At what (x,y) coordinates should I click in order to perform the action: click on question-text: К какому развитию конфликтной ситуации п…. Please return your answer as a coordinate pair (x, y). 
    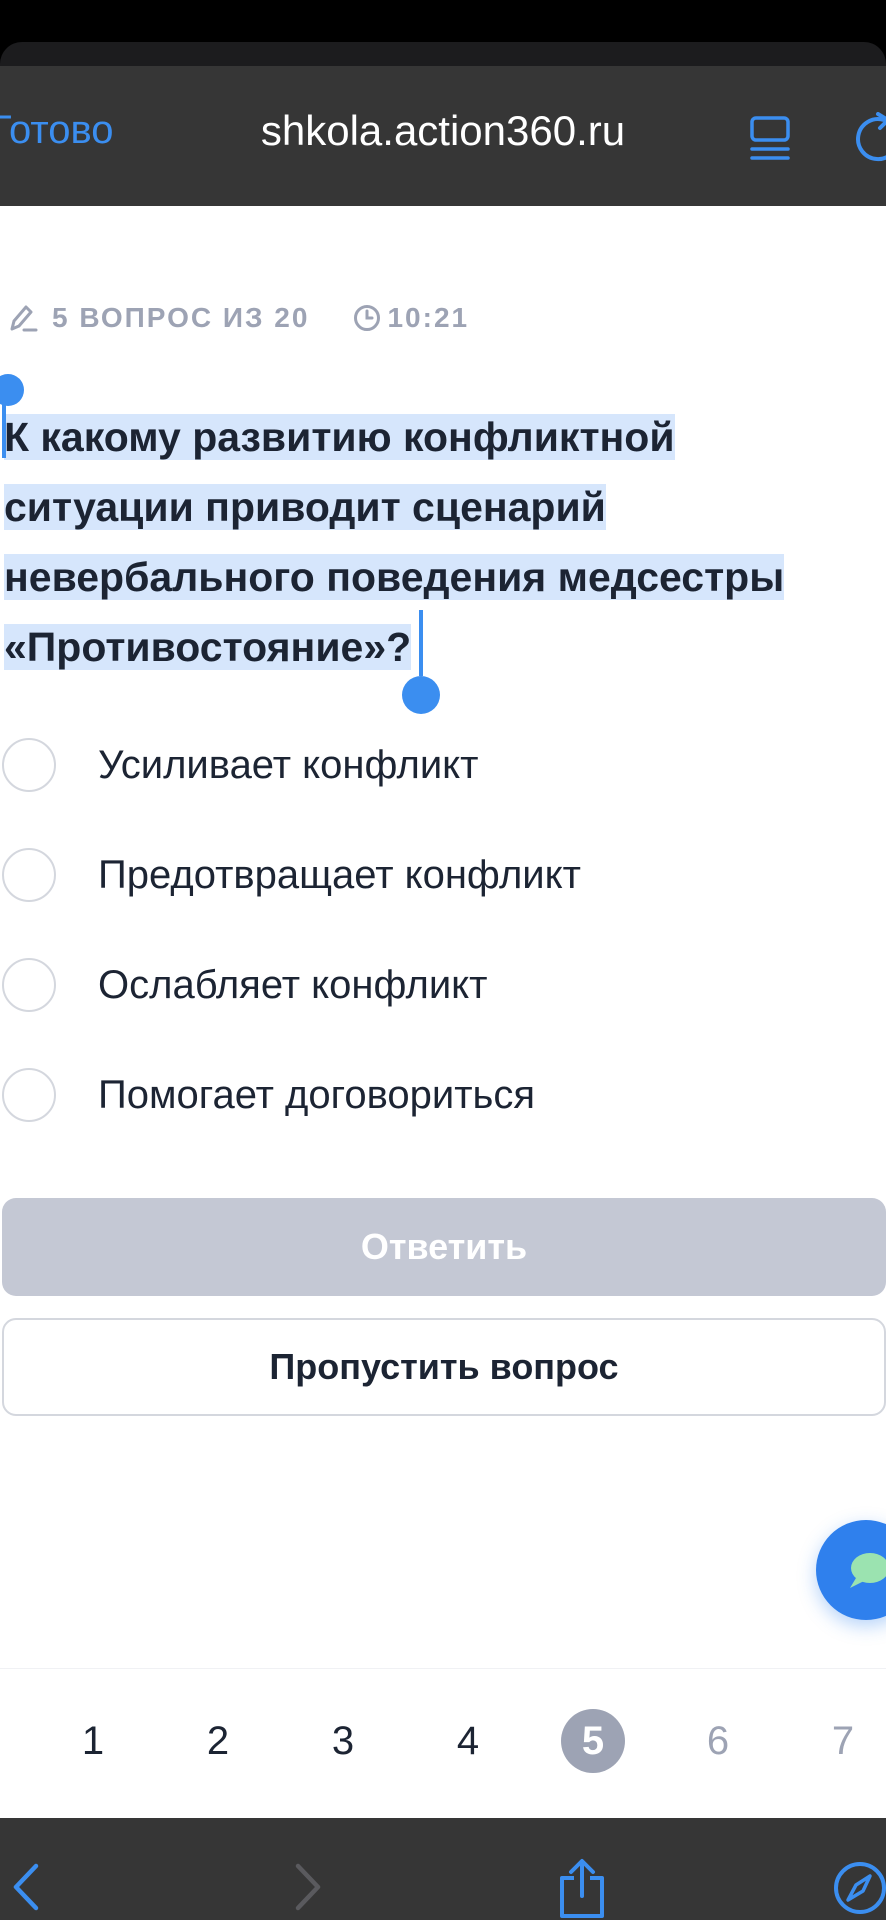
    Looking at the image, I should click on (443, 542).